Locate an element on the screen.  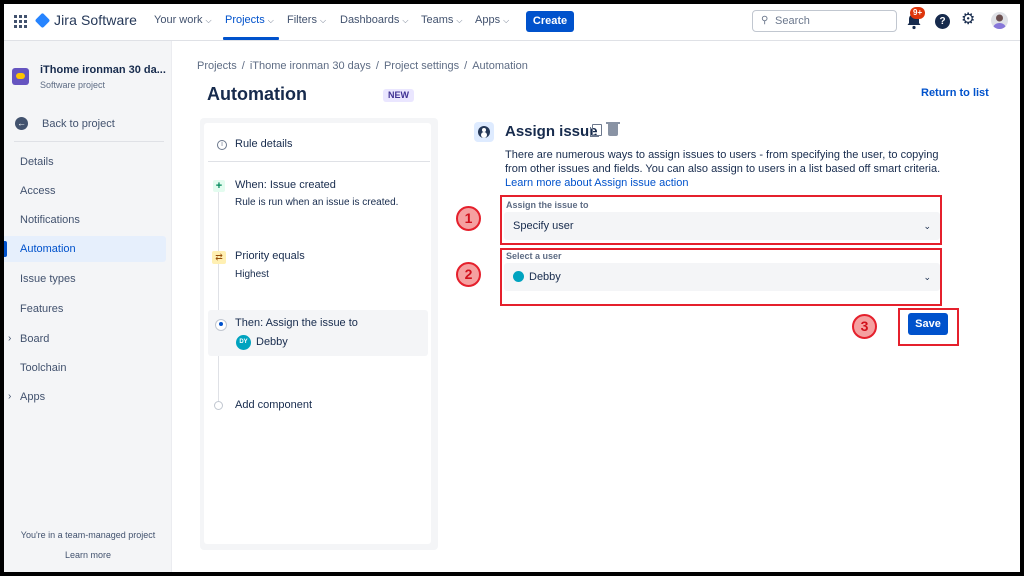
sidebar-item-features: Features is located at coordinates (85, 309).